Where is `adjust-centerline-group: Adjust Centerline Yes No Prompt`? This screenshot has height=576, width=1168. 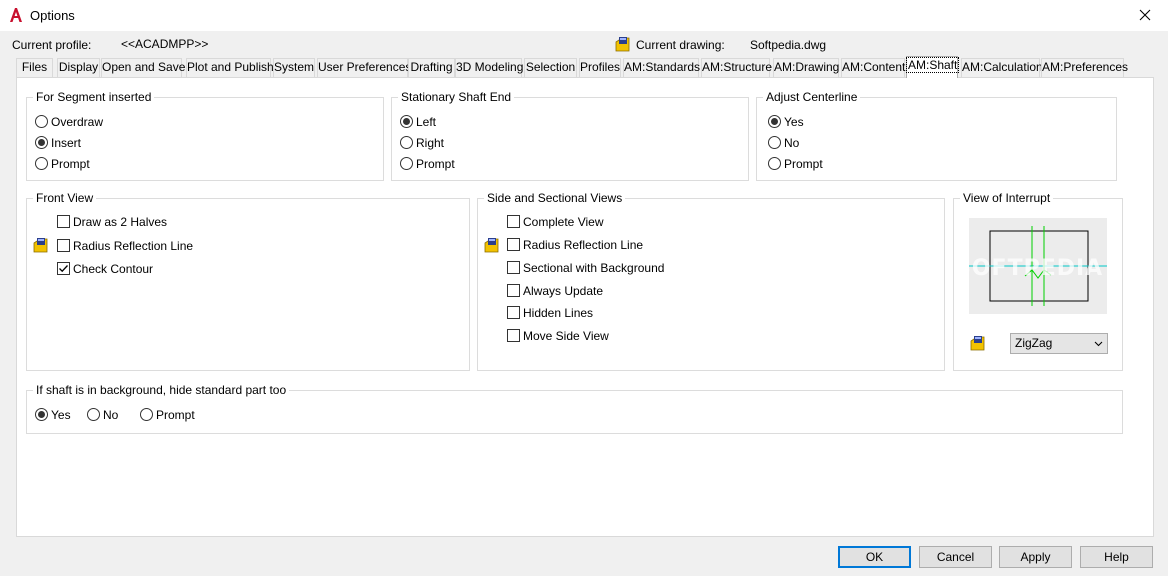
adjust-centerline-group: Adjust Centerline Yes No Prompt is located at coordinates (936, 135).